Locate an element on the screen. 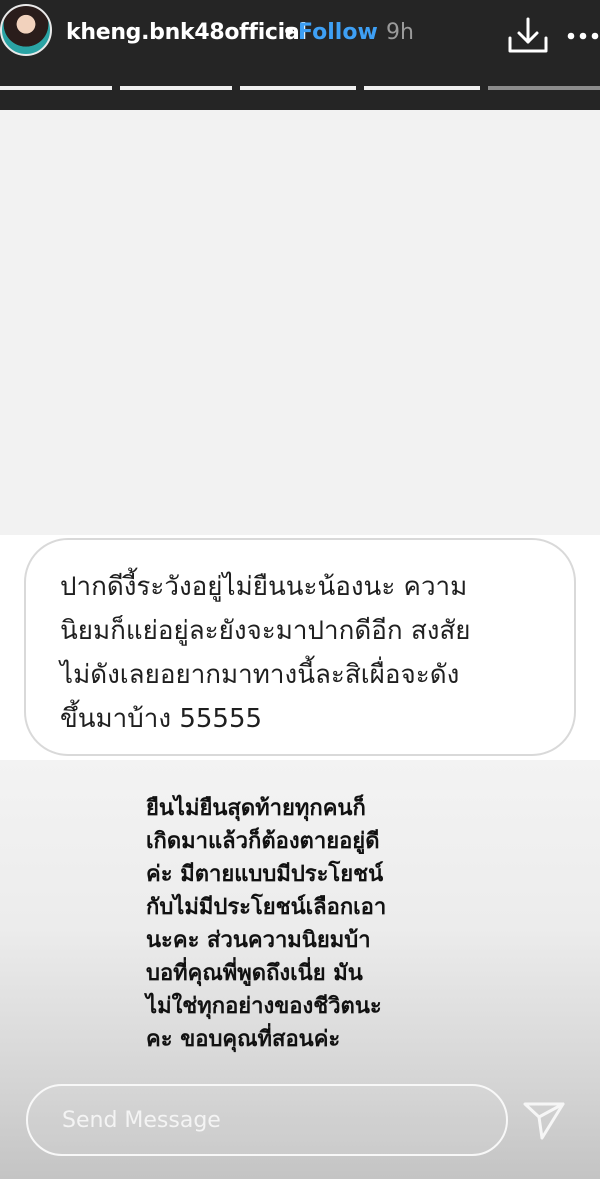 The height and width of the screenshot is (1179, 600). reply-text-line: นะคะ ส่วนความนิยมบ้า is located at coordinates (258, 940).